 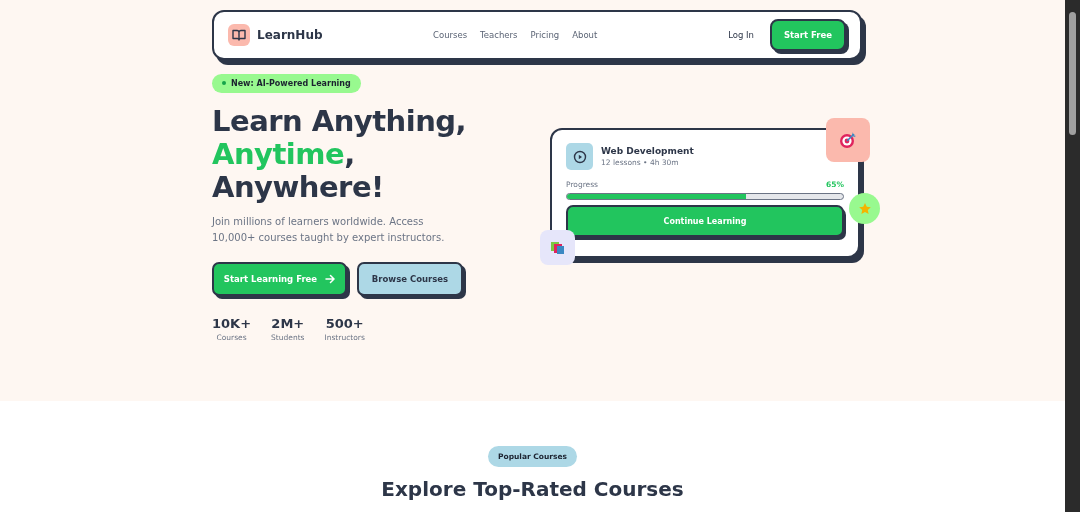 I want to click on stat-value: 500+, so click(x=344, y=323).